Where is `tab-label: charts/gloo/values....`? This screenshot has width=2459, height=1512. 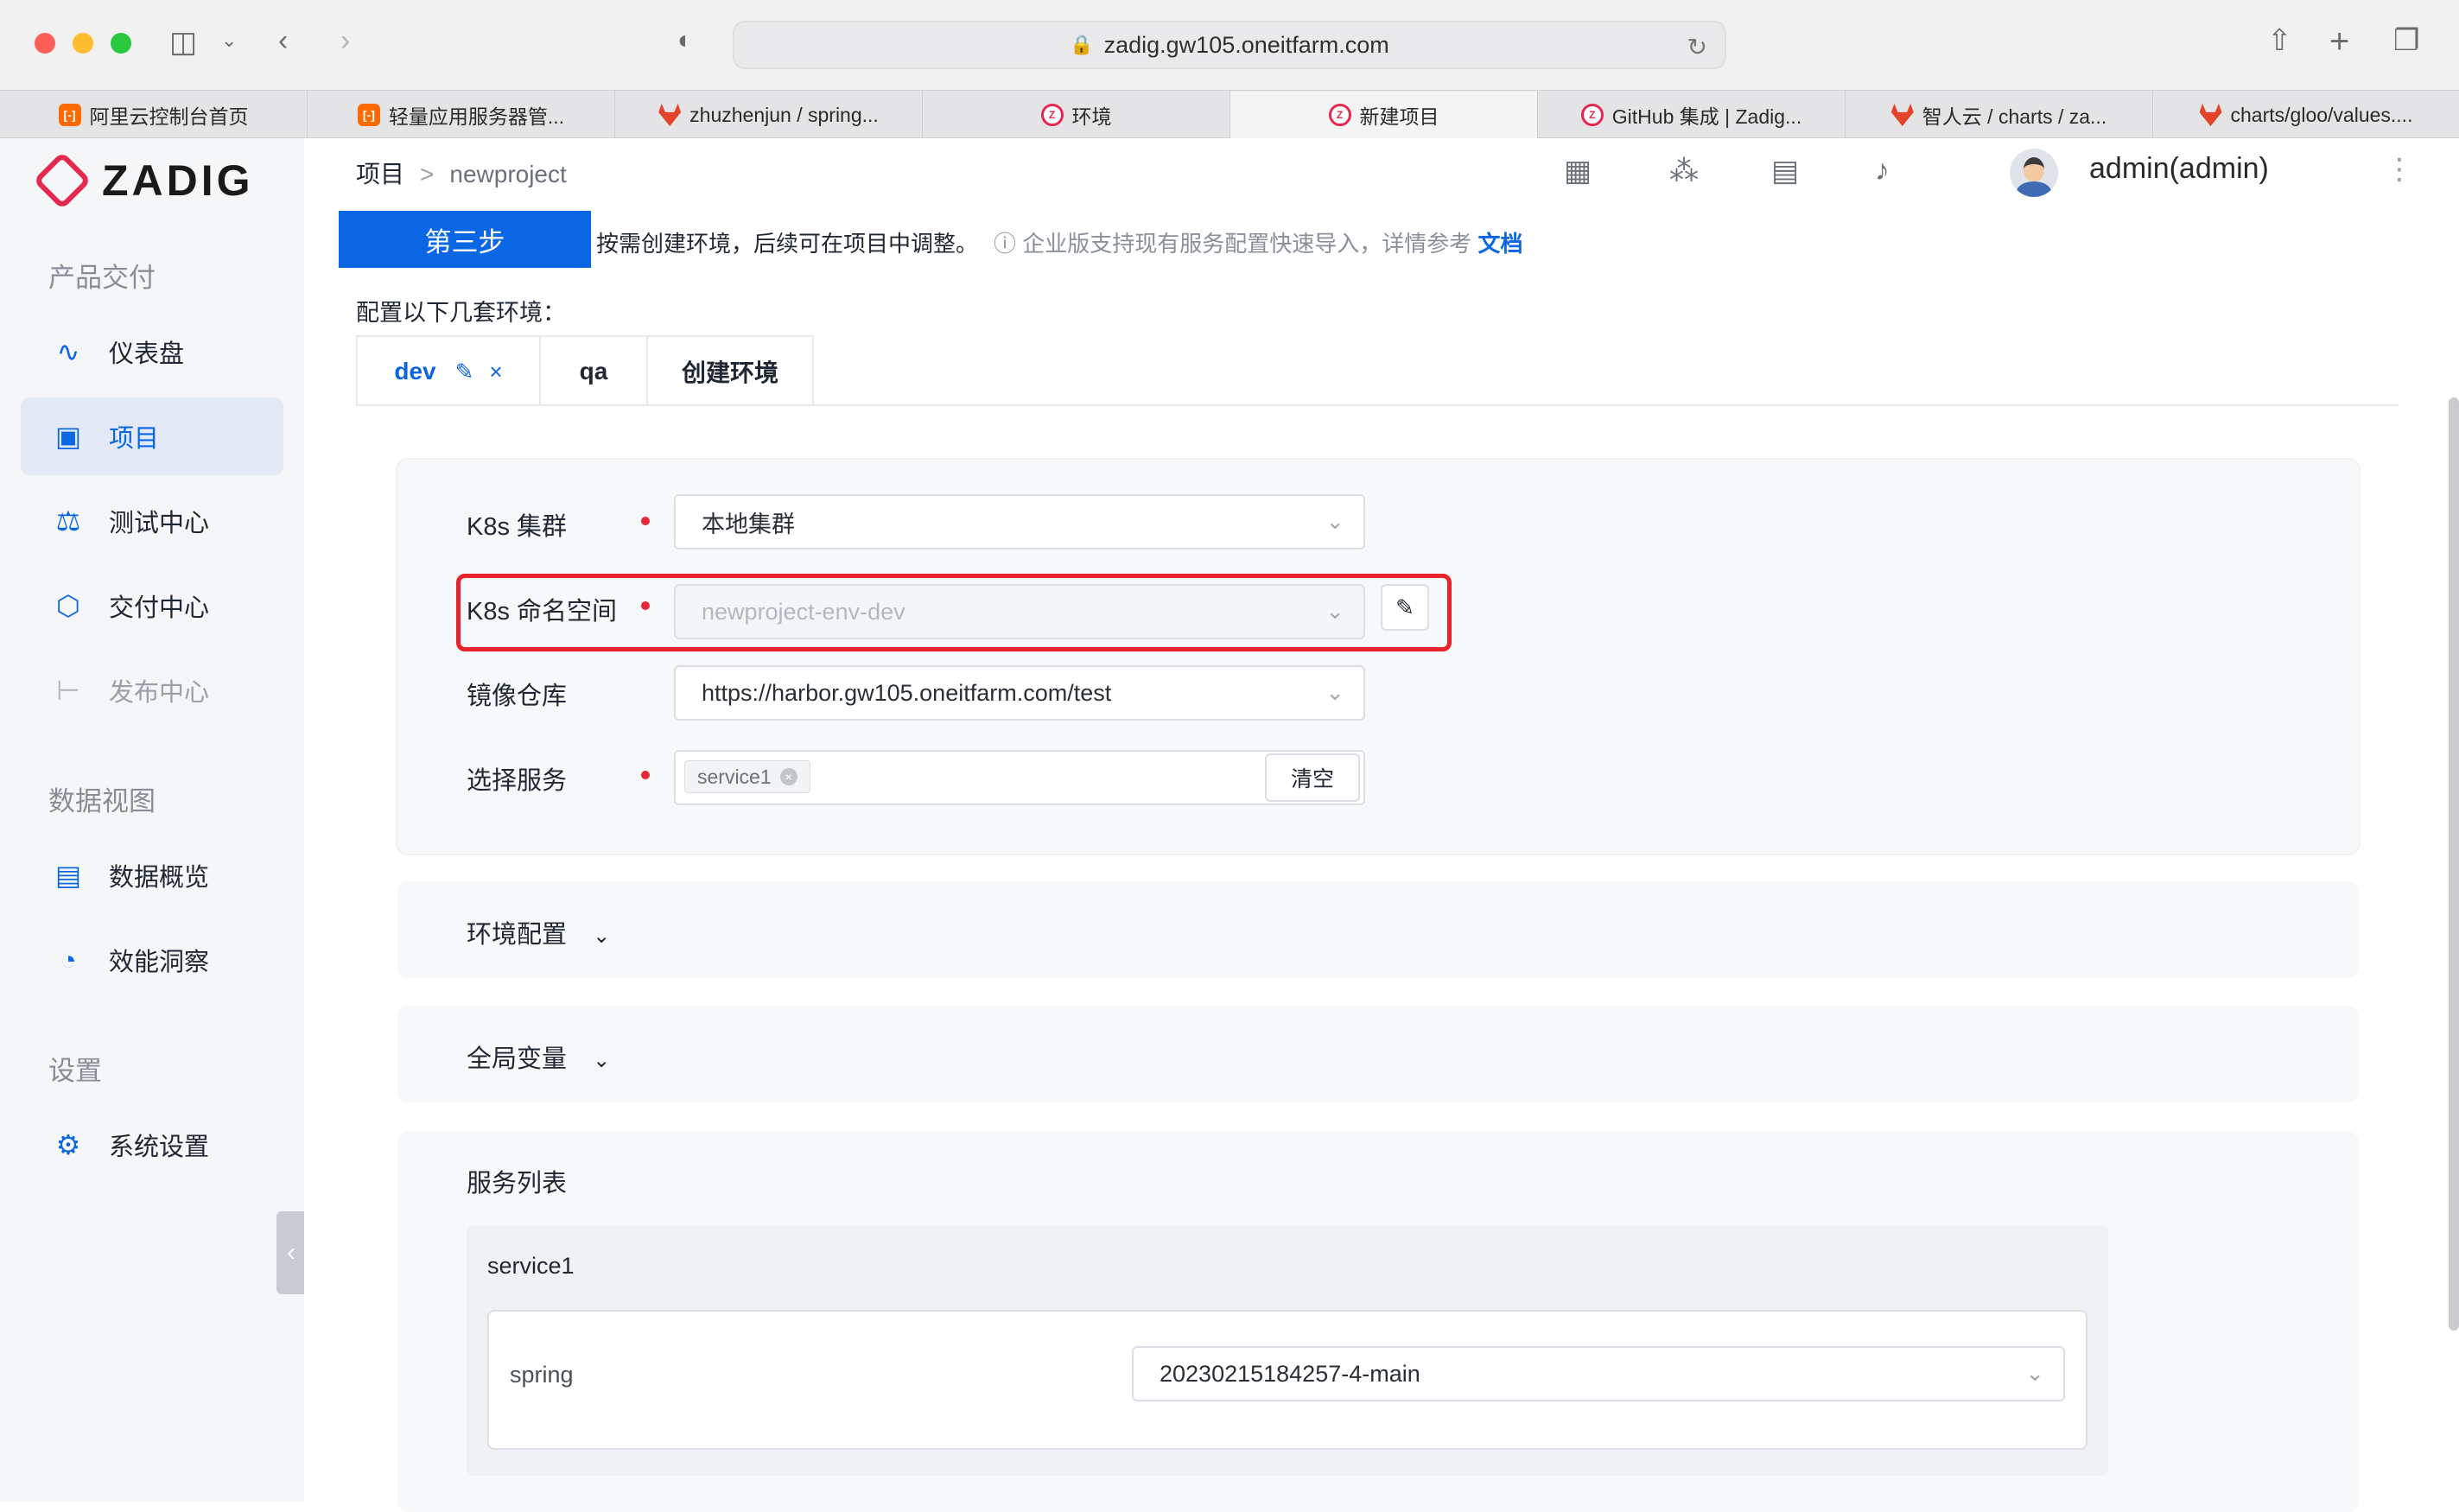
tab-label: charts/gloo/values.... is located at coordinates (2322, 114).